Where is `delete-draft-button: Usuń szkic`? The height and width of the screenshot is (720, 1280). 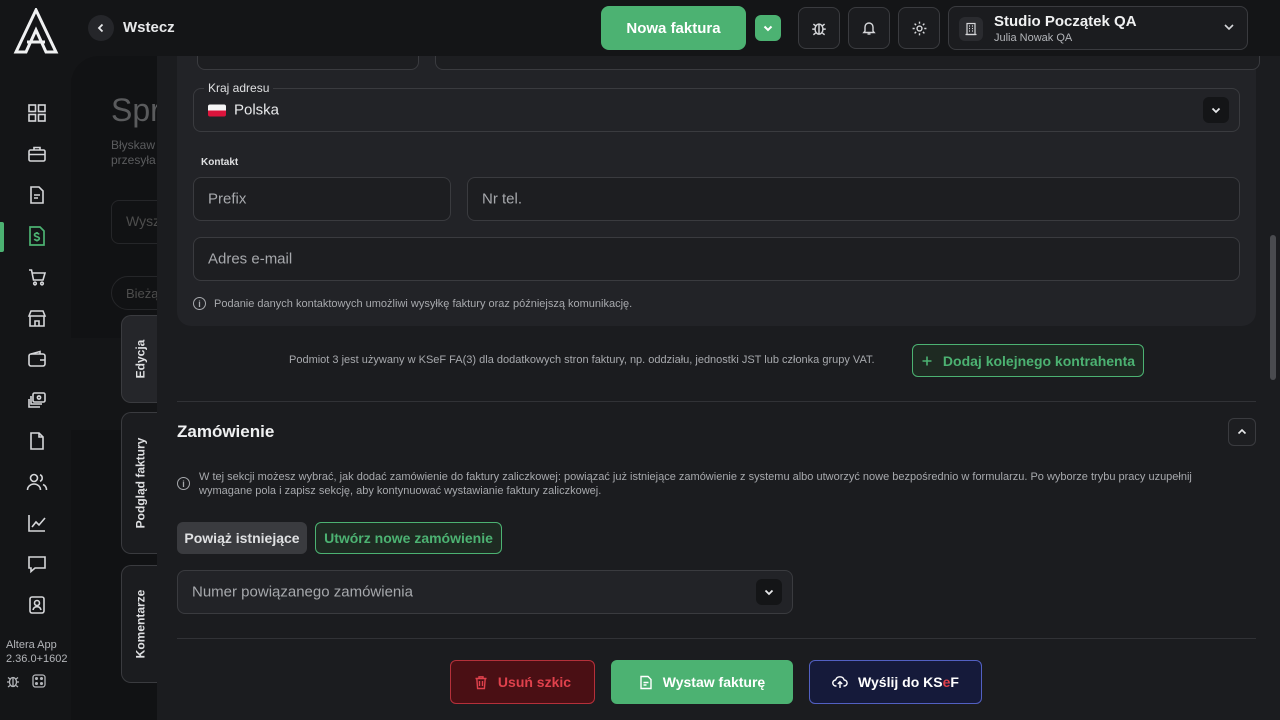
delete-draft-button: Usuń szkic is located at coordinates (522, 682).